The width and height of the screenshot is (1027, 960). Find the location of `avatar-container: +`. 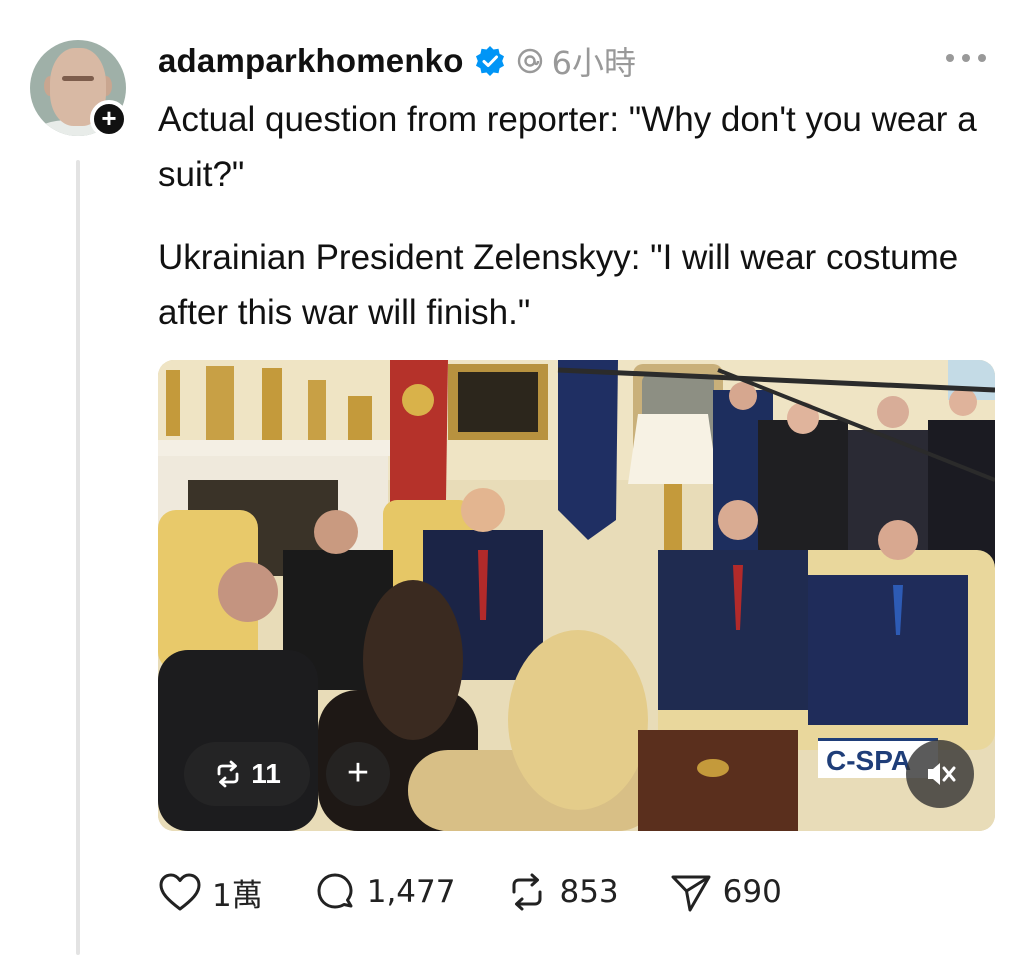

avatar-container: + is located at coordinates (79, 89).